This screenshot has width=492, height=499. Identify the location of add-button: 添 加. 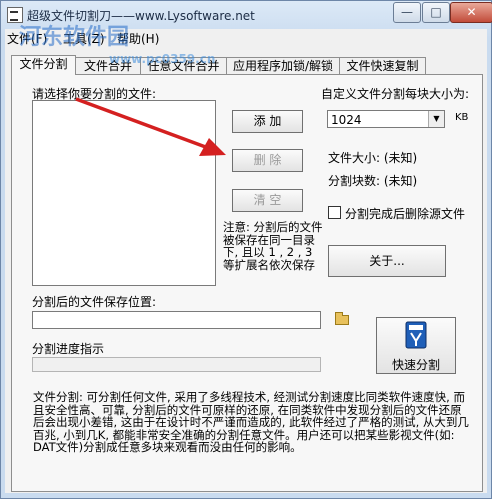
(267, 121).